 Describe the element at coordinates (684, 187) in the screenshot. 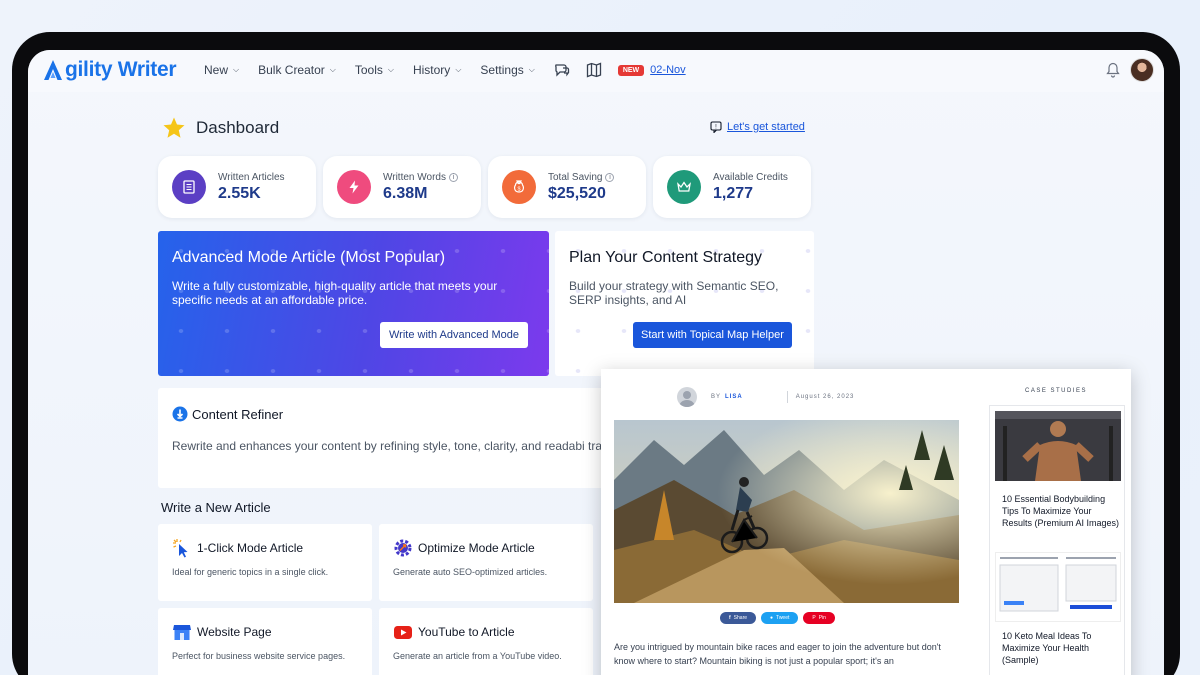

I see `crown-icon` at that location.